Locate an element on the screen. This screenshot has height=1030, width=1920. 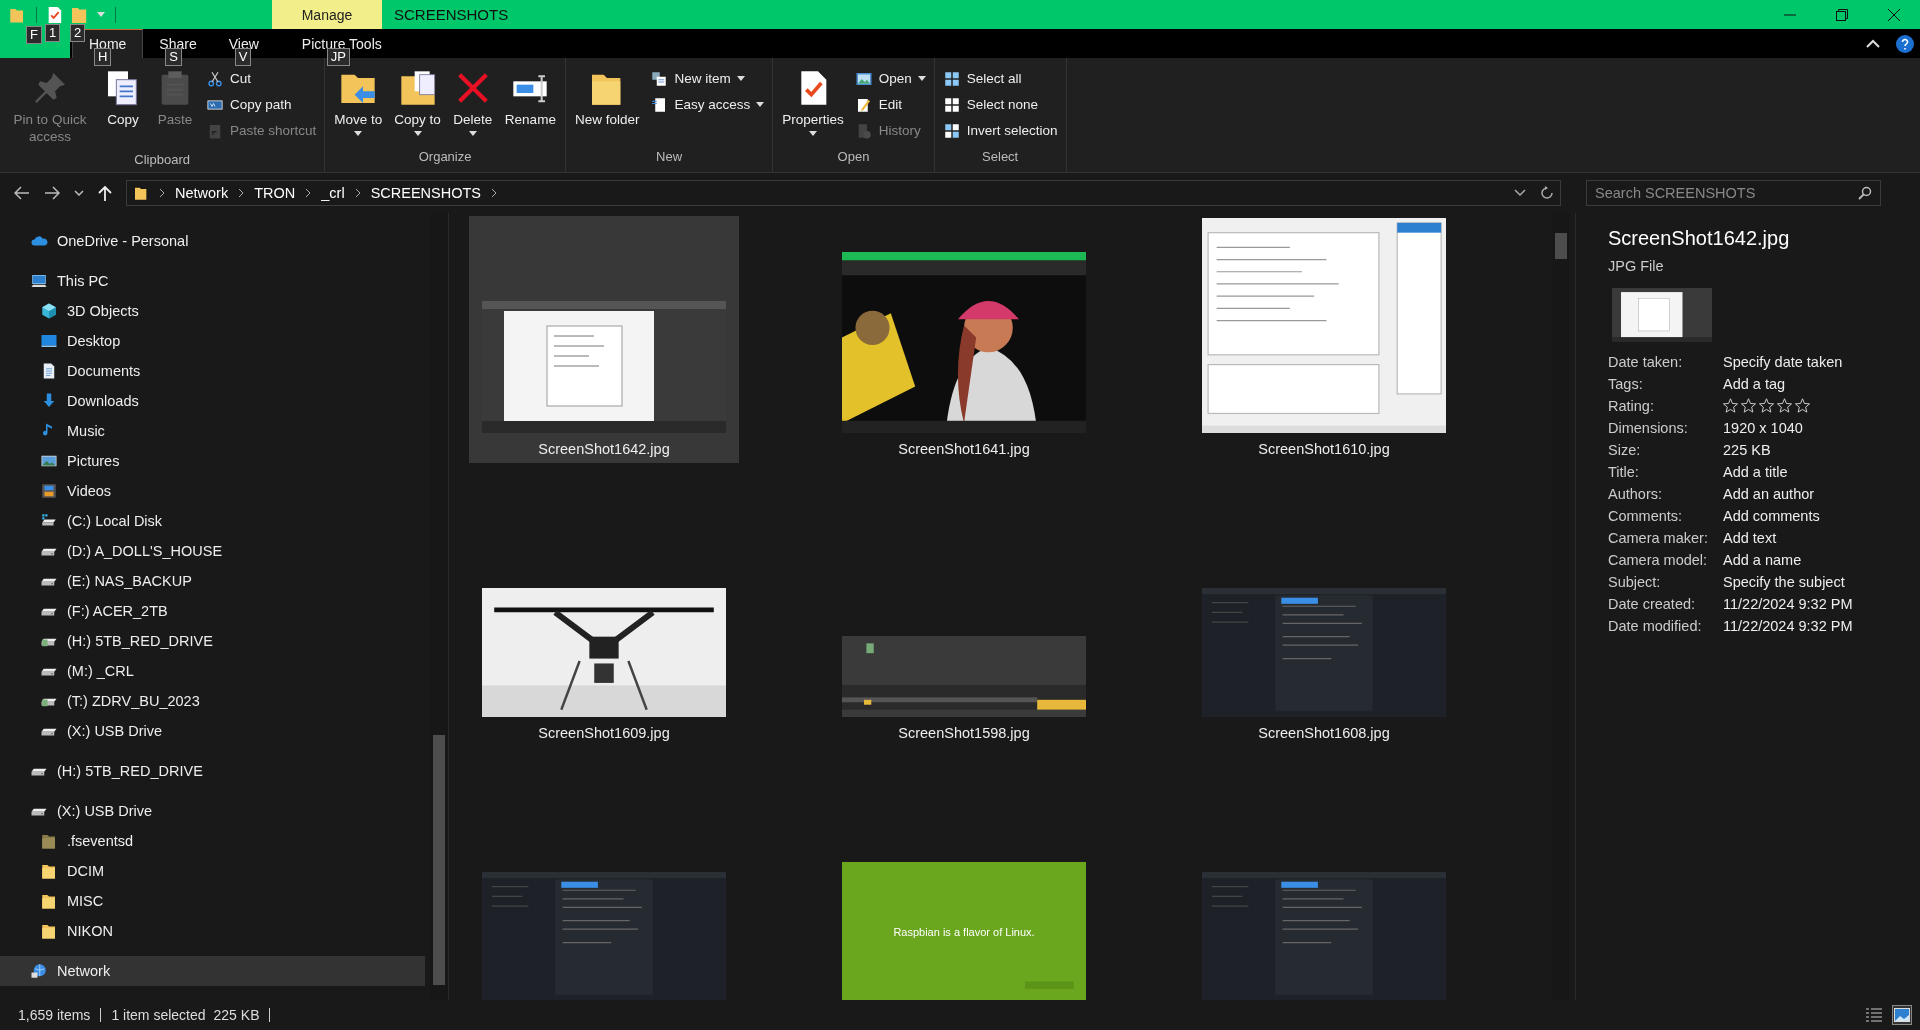
search-field: Search SCREENSHOTS is located at coordinates (1733, 193).